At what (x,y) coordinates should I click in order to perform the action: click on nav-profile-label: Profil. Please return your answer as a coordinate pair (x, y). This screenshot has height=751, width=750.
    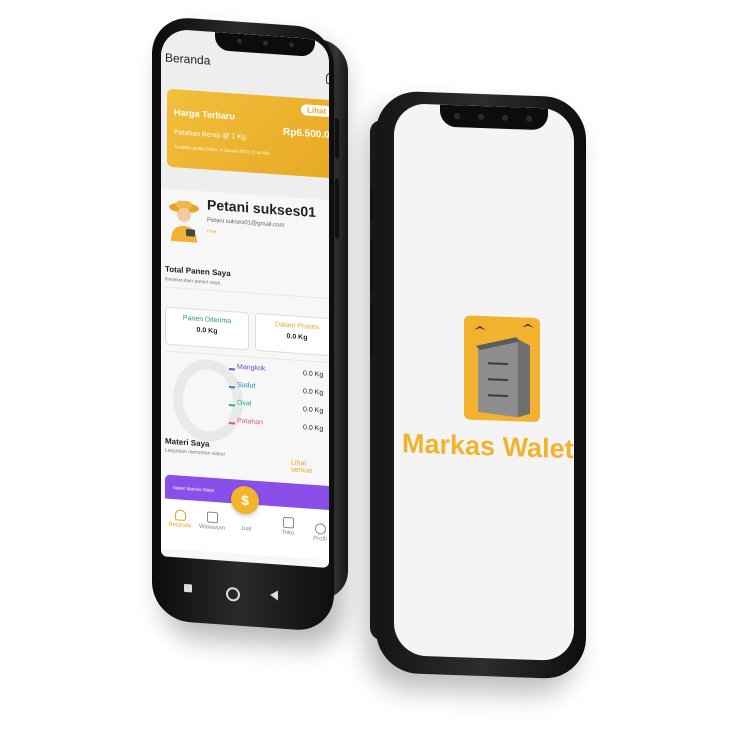
    Looking at the image, I should click on (320, 539).